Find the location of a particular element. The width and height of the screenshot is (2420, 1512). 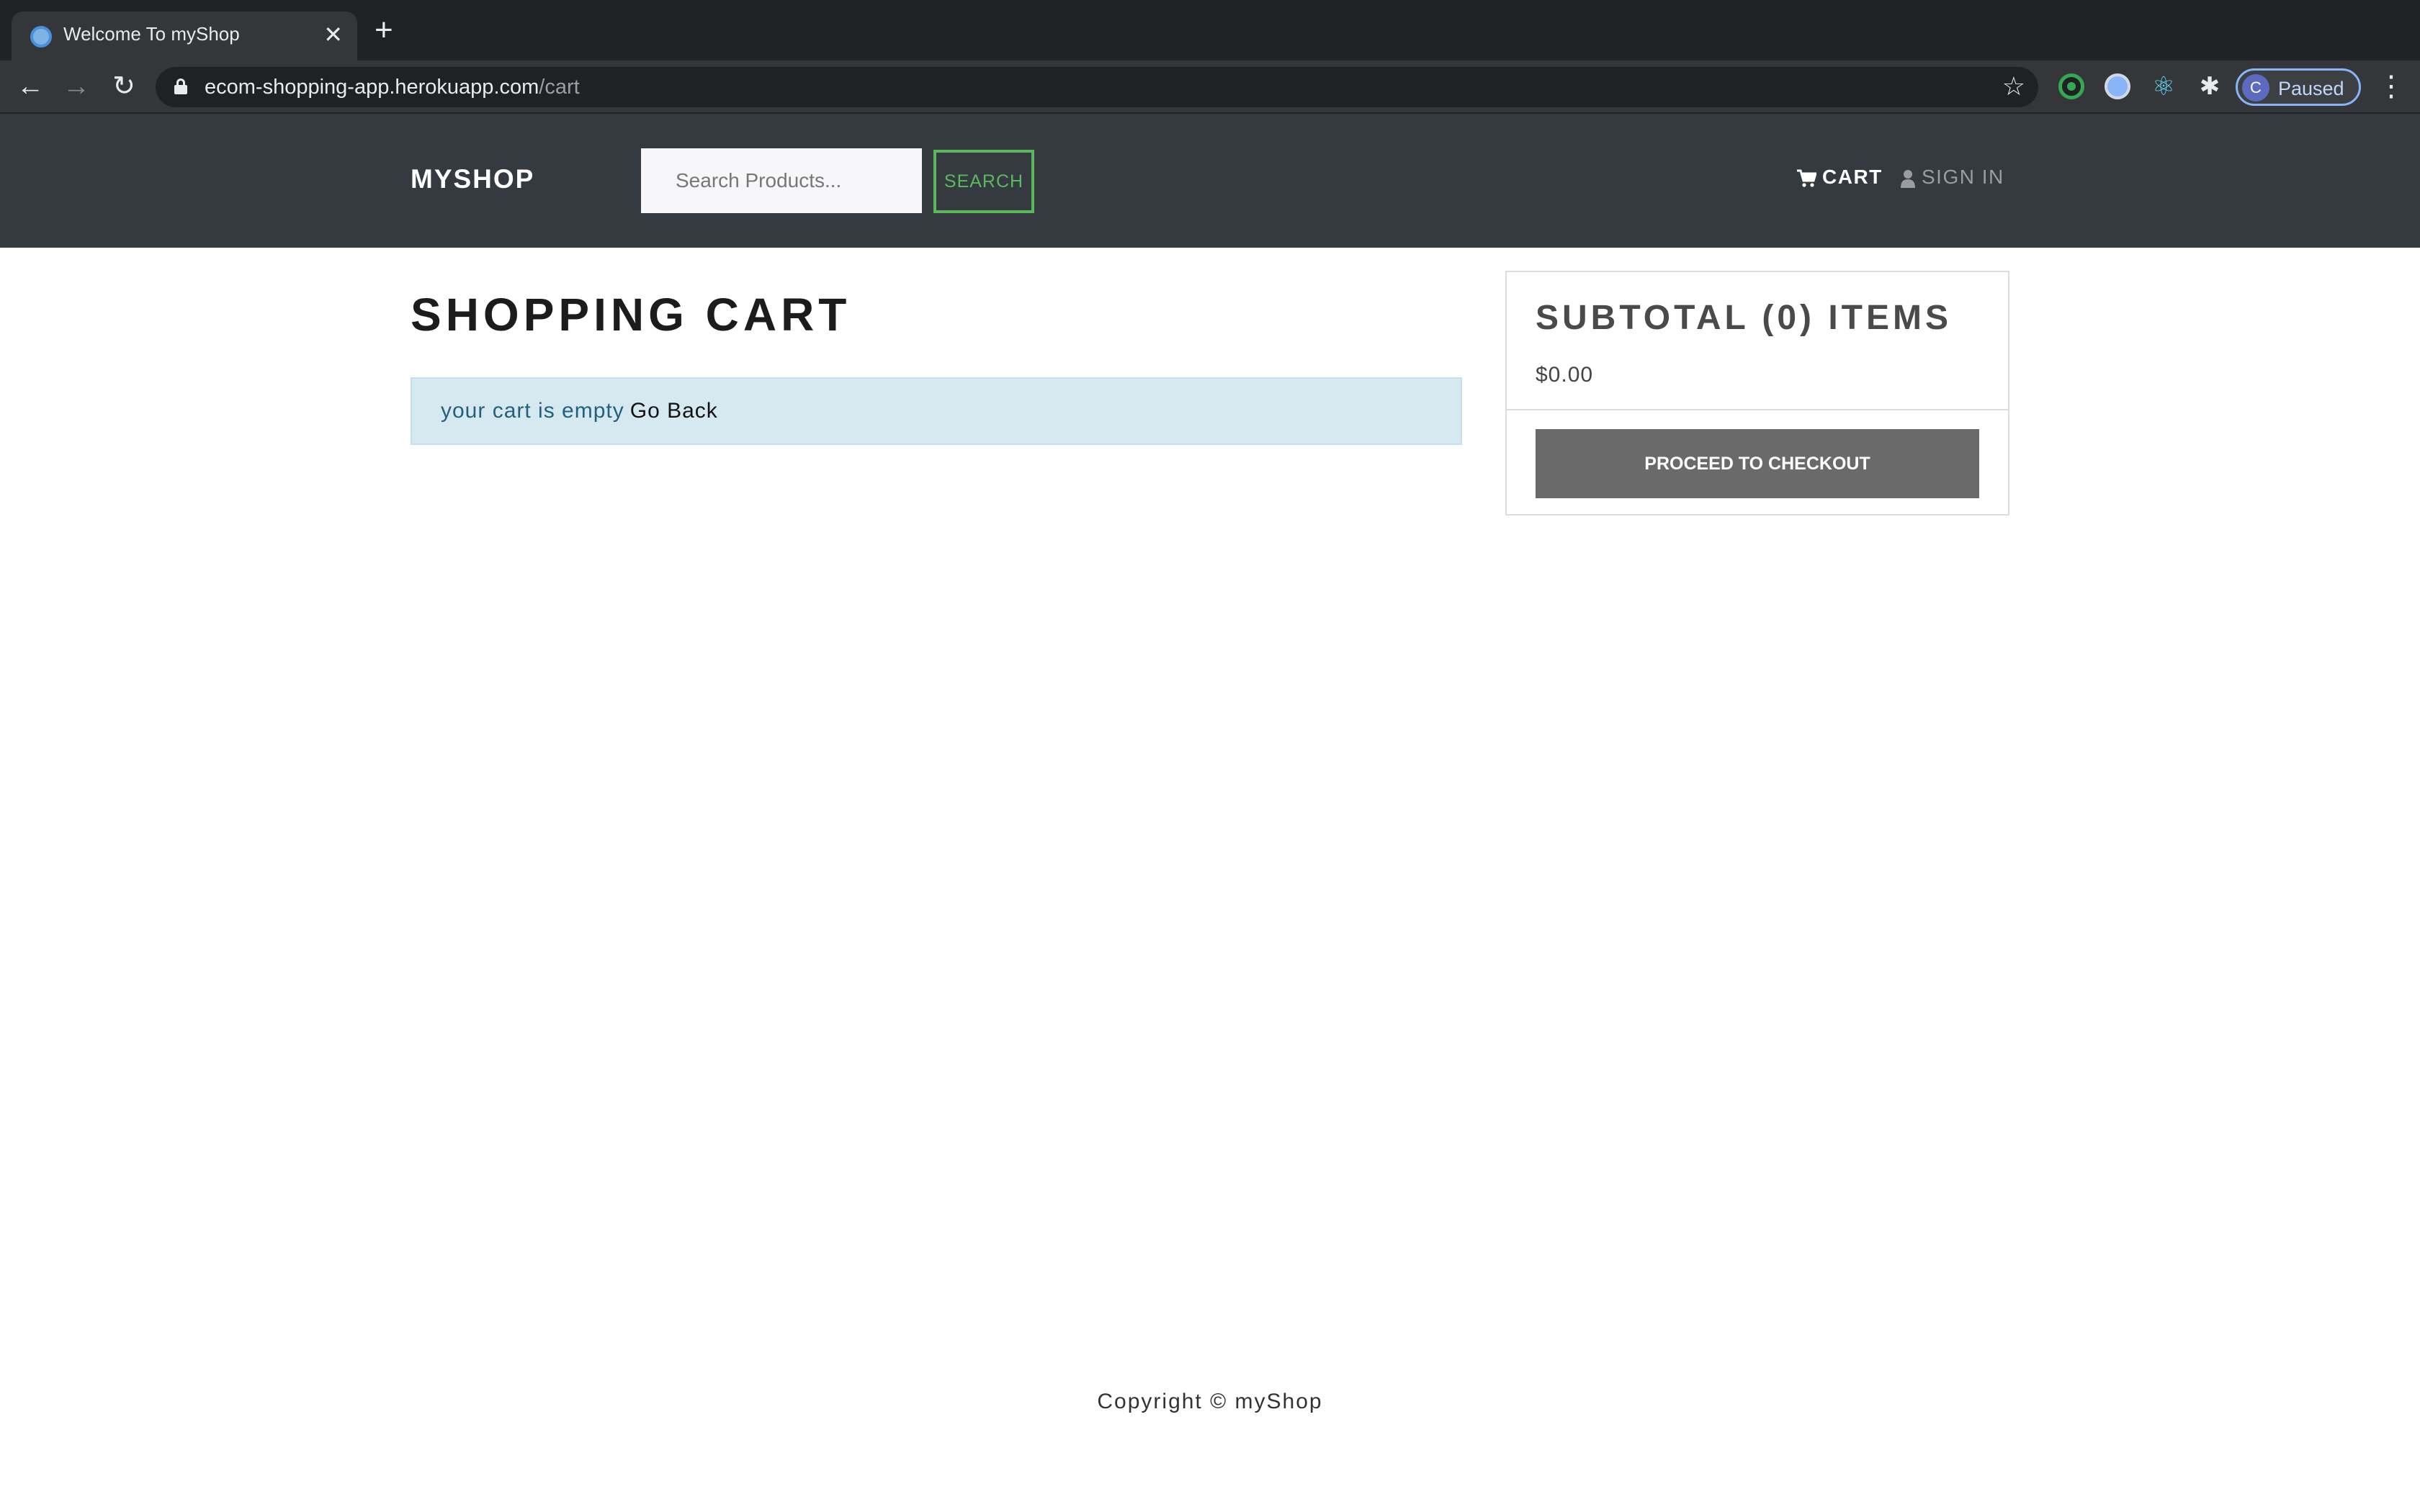

nav-cart-link: CART is located at coordinates (1839, 177).